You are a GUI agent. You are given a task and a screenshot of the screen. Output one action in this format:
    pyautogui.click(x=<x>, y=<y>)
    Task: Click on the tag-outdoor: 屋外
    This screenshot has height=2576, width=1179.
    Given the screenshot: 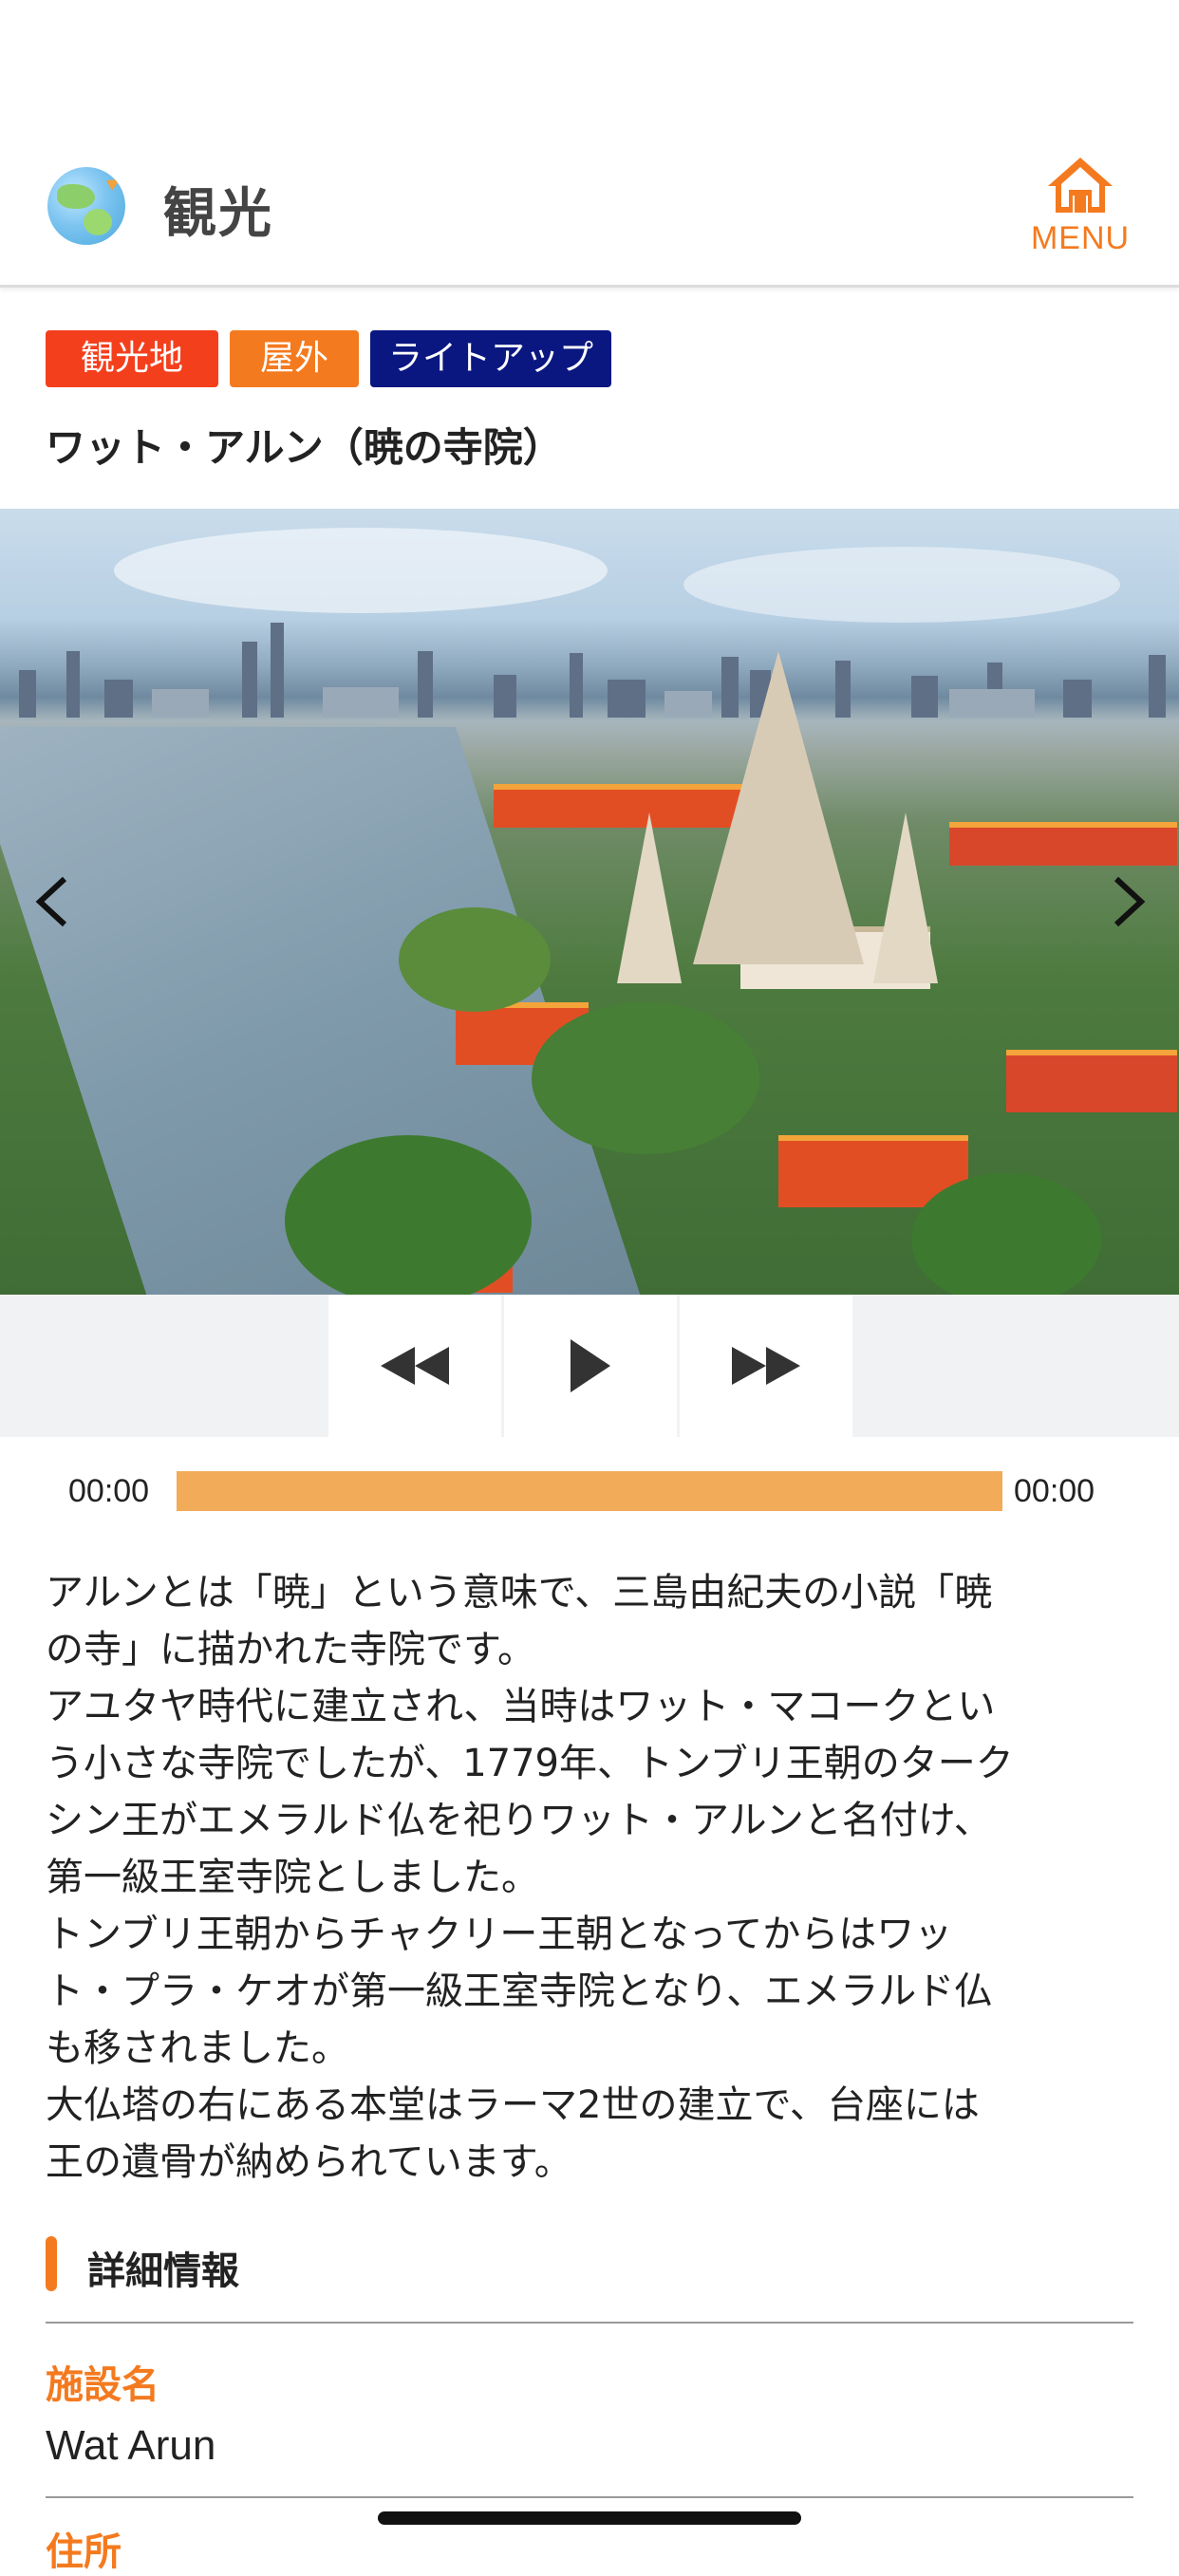 What is the action you would take?
    pyautogui.click(x=294, y=359)
    